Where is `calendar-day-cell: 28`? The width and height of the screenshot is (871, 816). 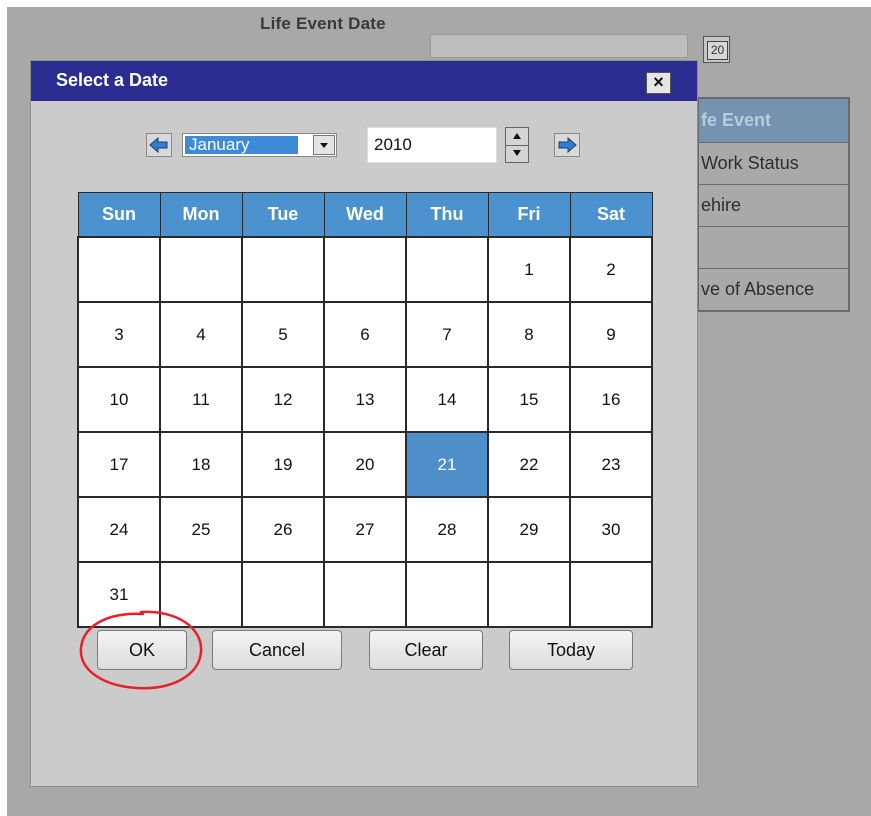 calendar-day-cell: 28 is located at coordinates (447, 529).